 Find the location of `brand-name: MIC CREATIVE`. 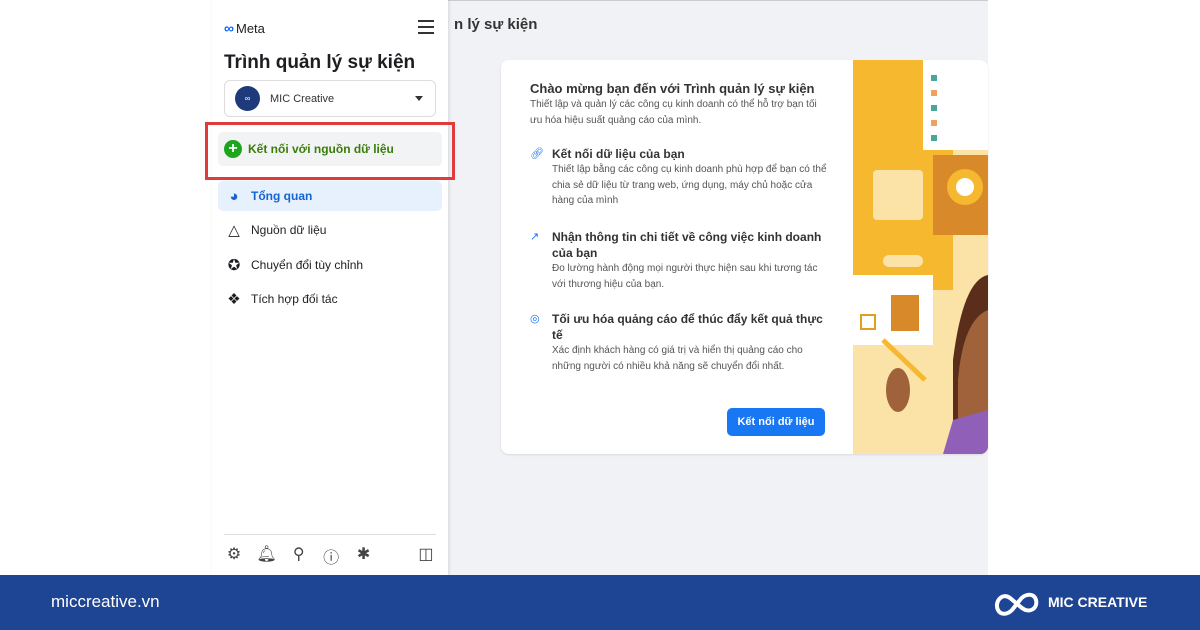

brand-name: MIC CREATIVE is located at coordinates (1098, 602).